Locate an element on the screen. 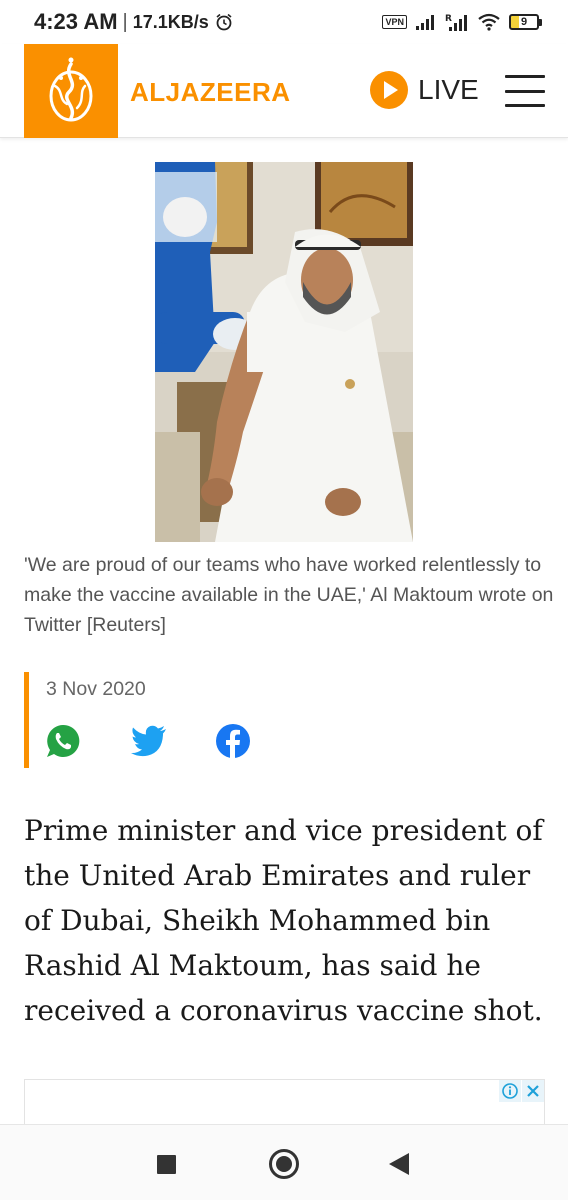 Image resolution: width=568 pixels, height=1200 pixels. status-bar: 4:23 AM | 17.1KB/s VPN R 9 is located at coordinates (284, 22).